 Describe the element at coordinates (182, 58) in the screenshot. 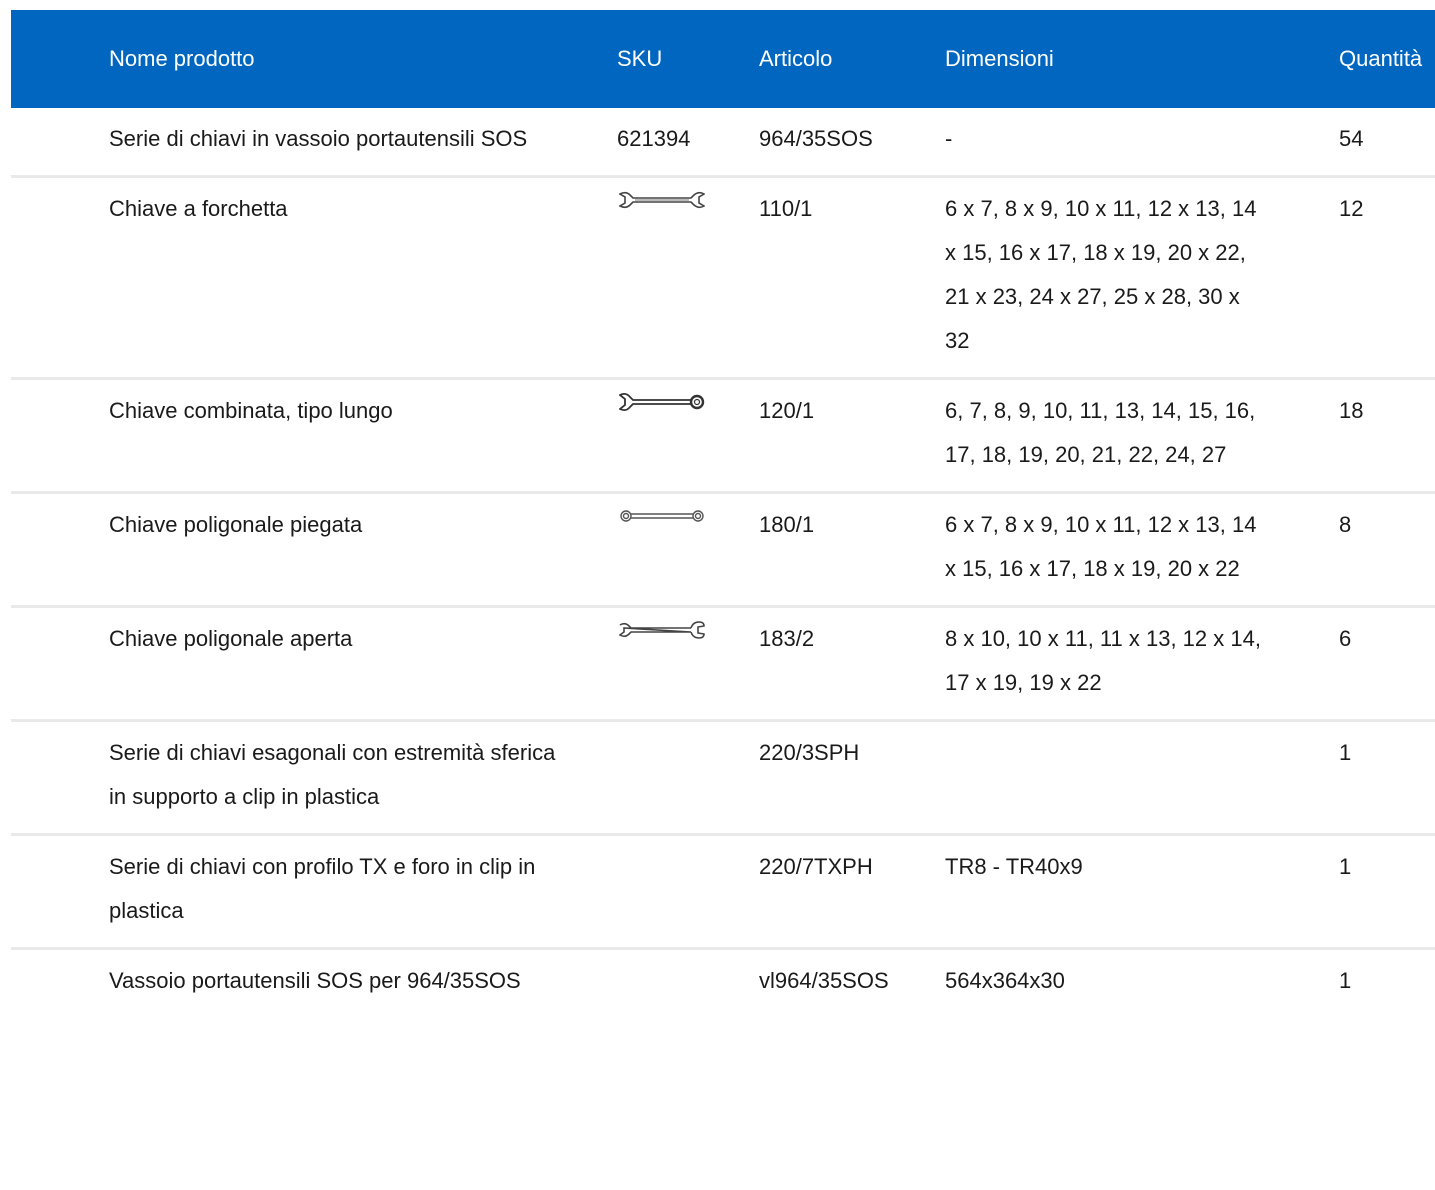

I see `header-name: Nome prodotto` at that location.